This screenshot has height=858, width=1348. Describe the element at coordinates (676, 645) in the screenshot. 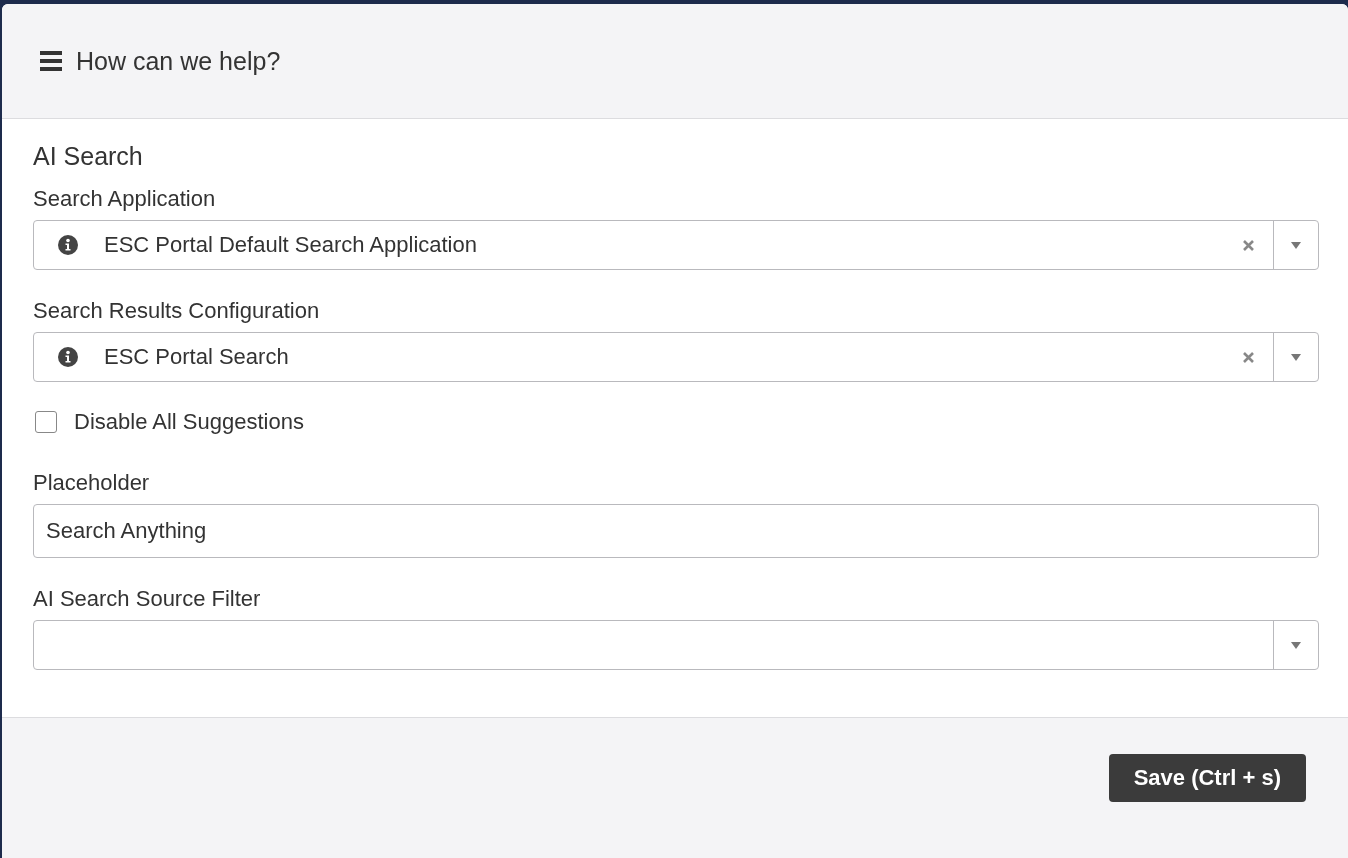

I see `select-field` at that location.